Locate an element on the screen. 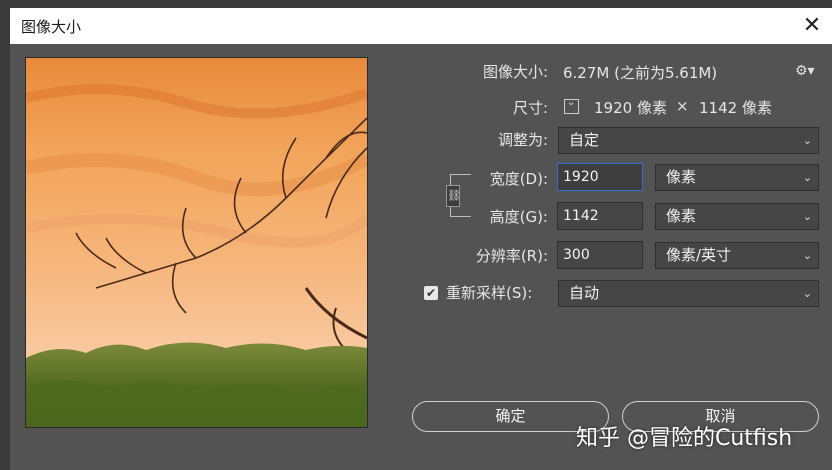 The image size is (832, 470). watermark: 知乎 @冒险的Cutfish is located at coordinates (684, 438).